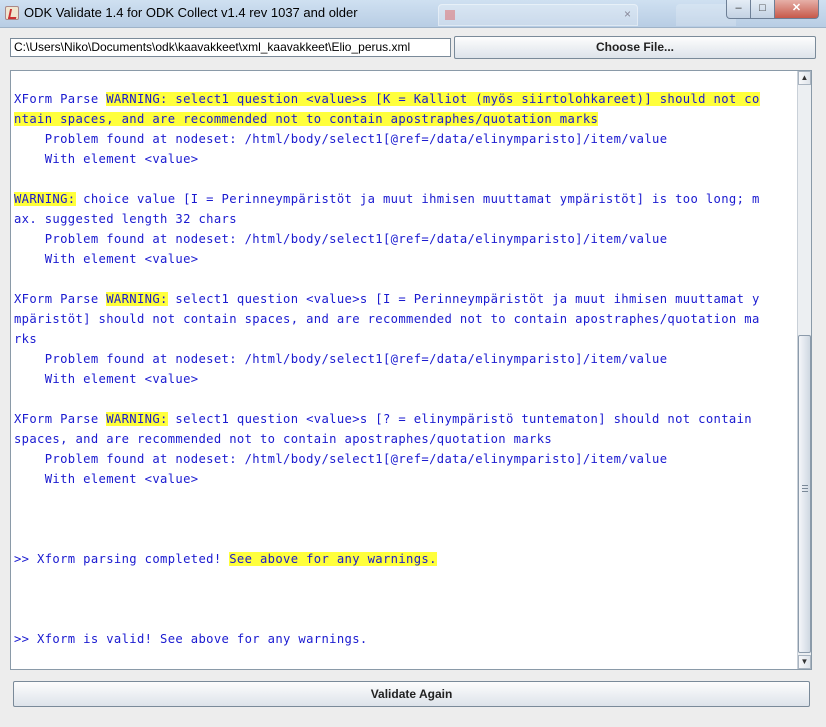  I want to click on background-window-tab: ×, so click(538, 15).